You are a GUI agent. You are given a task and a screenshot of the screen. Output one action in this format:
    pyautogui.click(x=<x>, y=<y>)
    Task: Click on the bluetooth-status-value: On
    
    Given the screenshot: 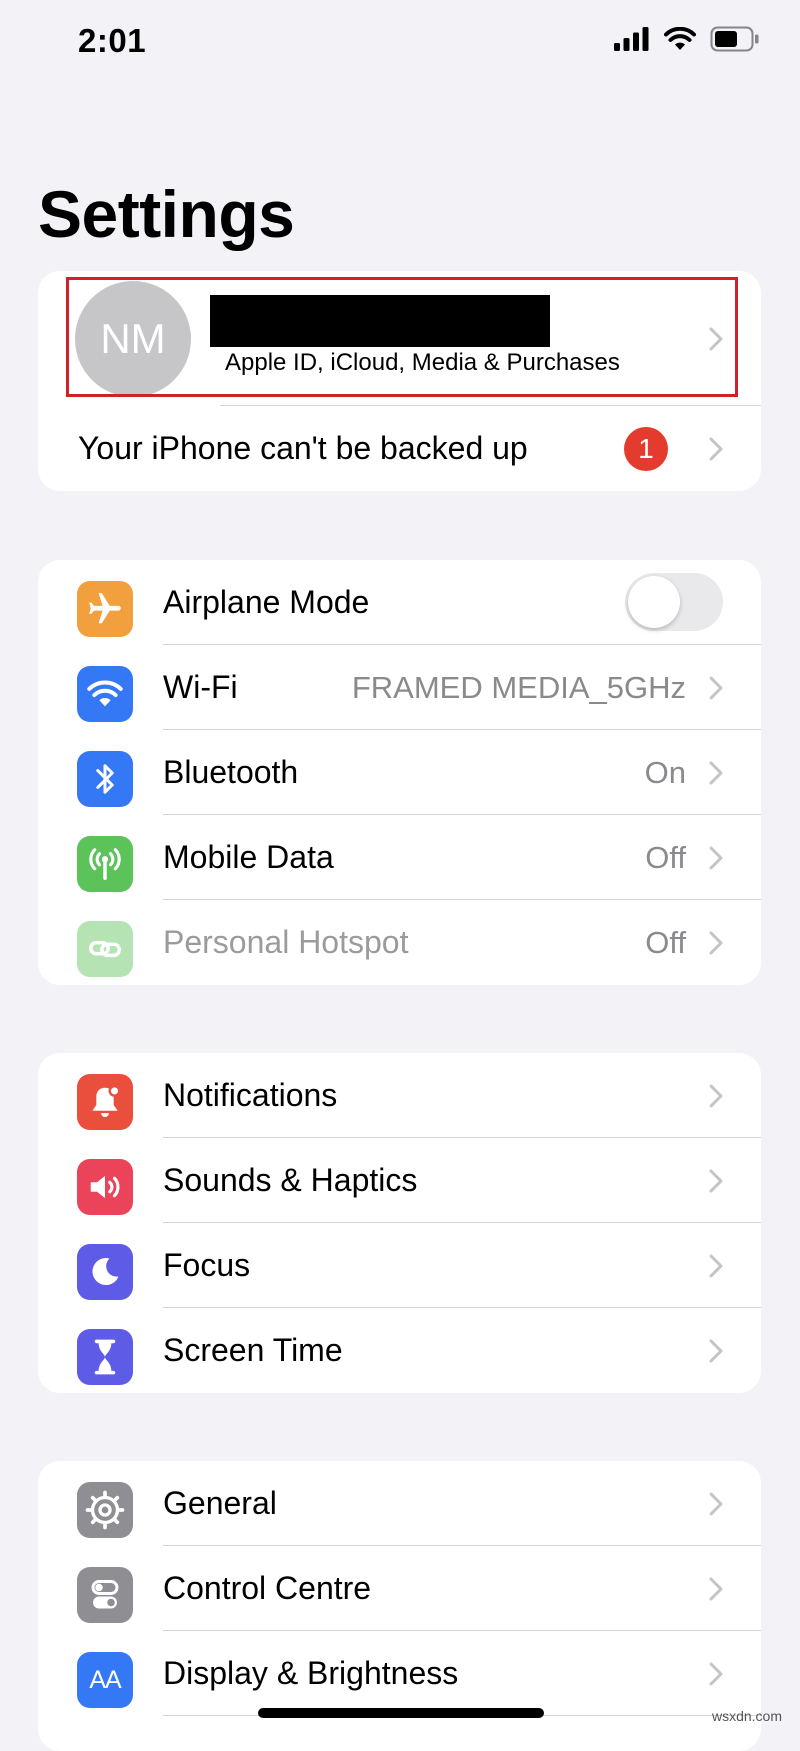 What is the action you would take?
    pyautogui.click(x=665, y=772)
    